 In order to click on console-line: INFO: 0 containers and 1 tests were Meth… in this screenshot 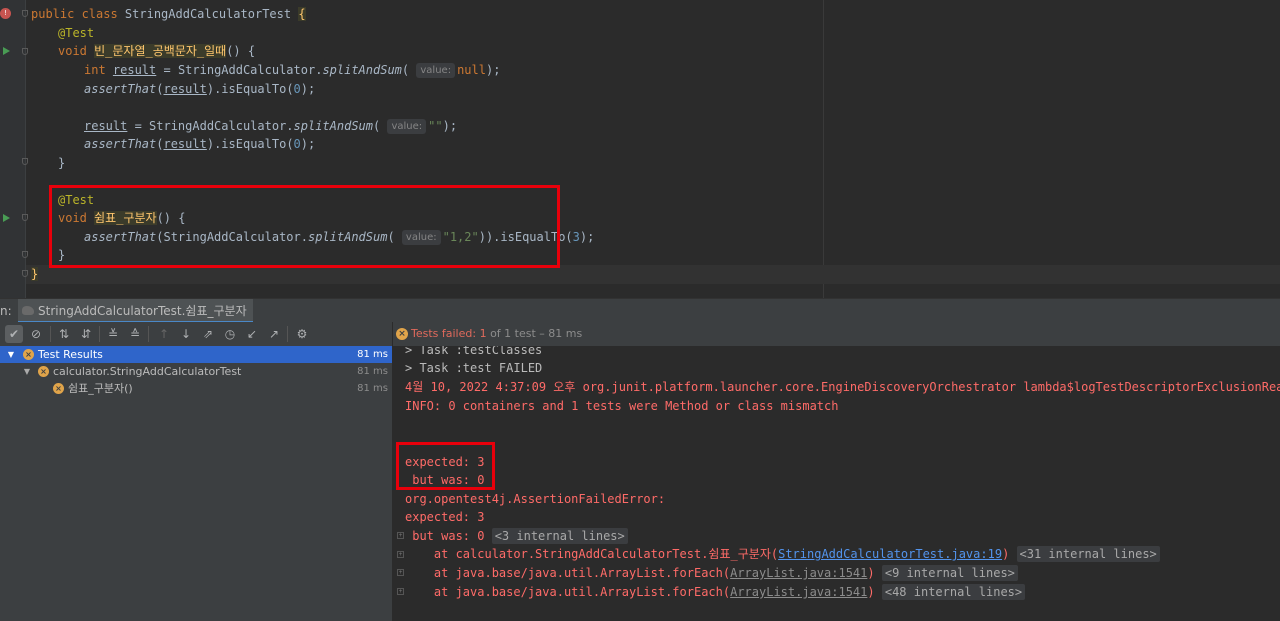, I will do `click(622, 406)`.